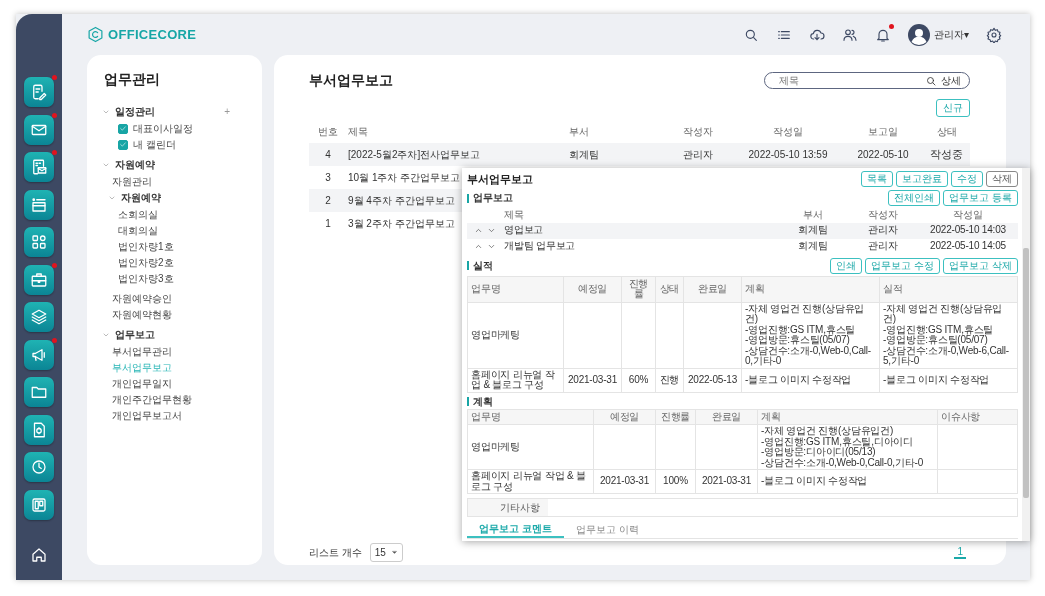 The width and height of the screenshot is (1045, 596). Describe the element at coordinates (1026, 373) in the screenshot. I see `scrollbar-thumb` at that location.